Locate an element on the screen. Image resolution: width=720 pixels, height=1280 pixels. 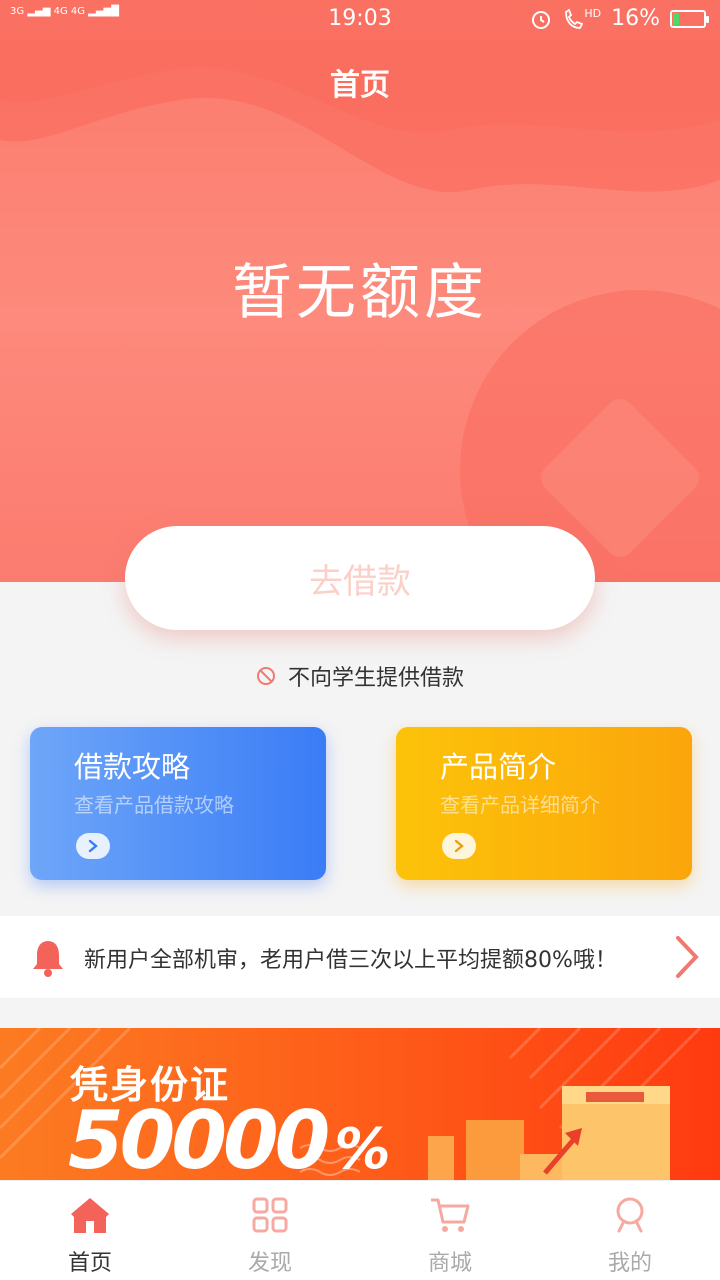
cart-icon is located at coordinates (450, 1215).